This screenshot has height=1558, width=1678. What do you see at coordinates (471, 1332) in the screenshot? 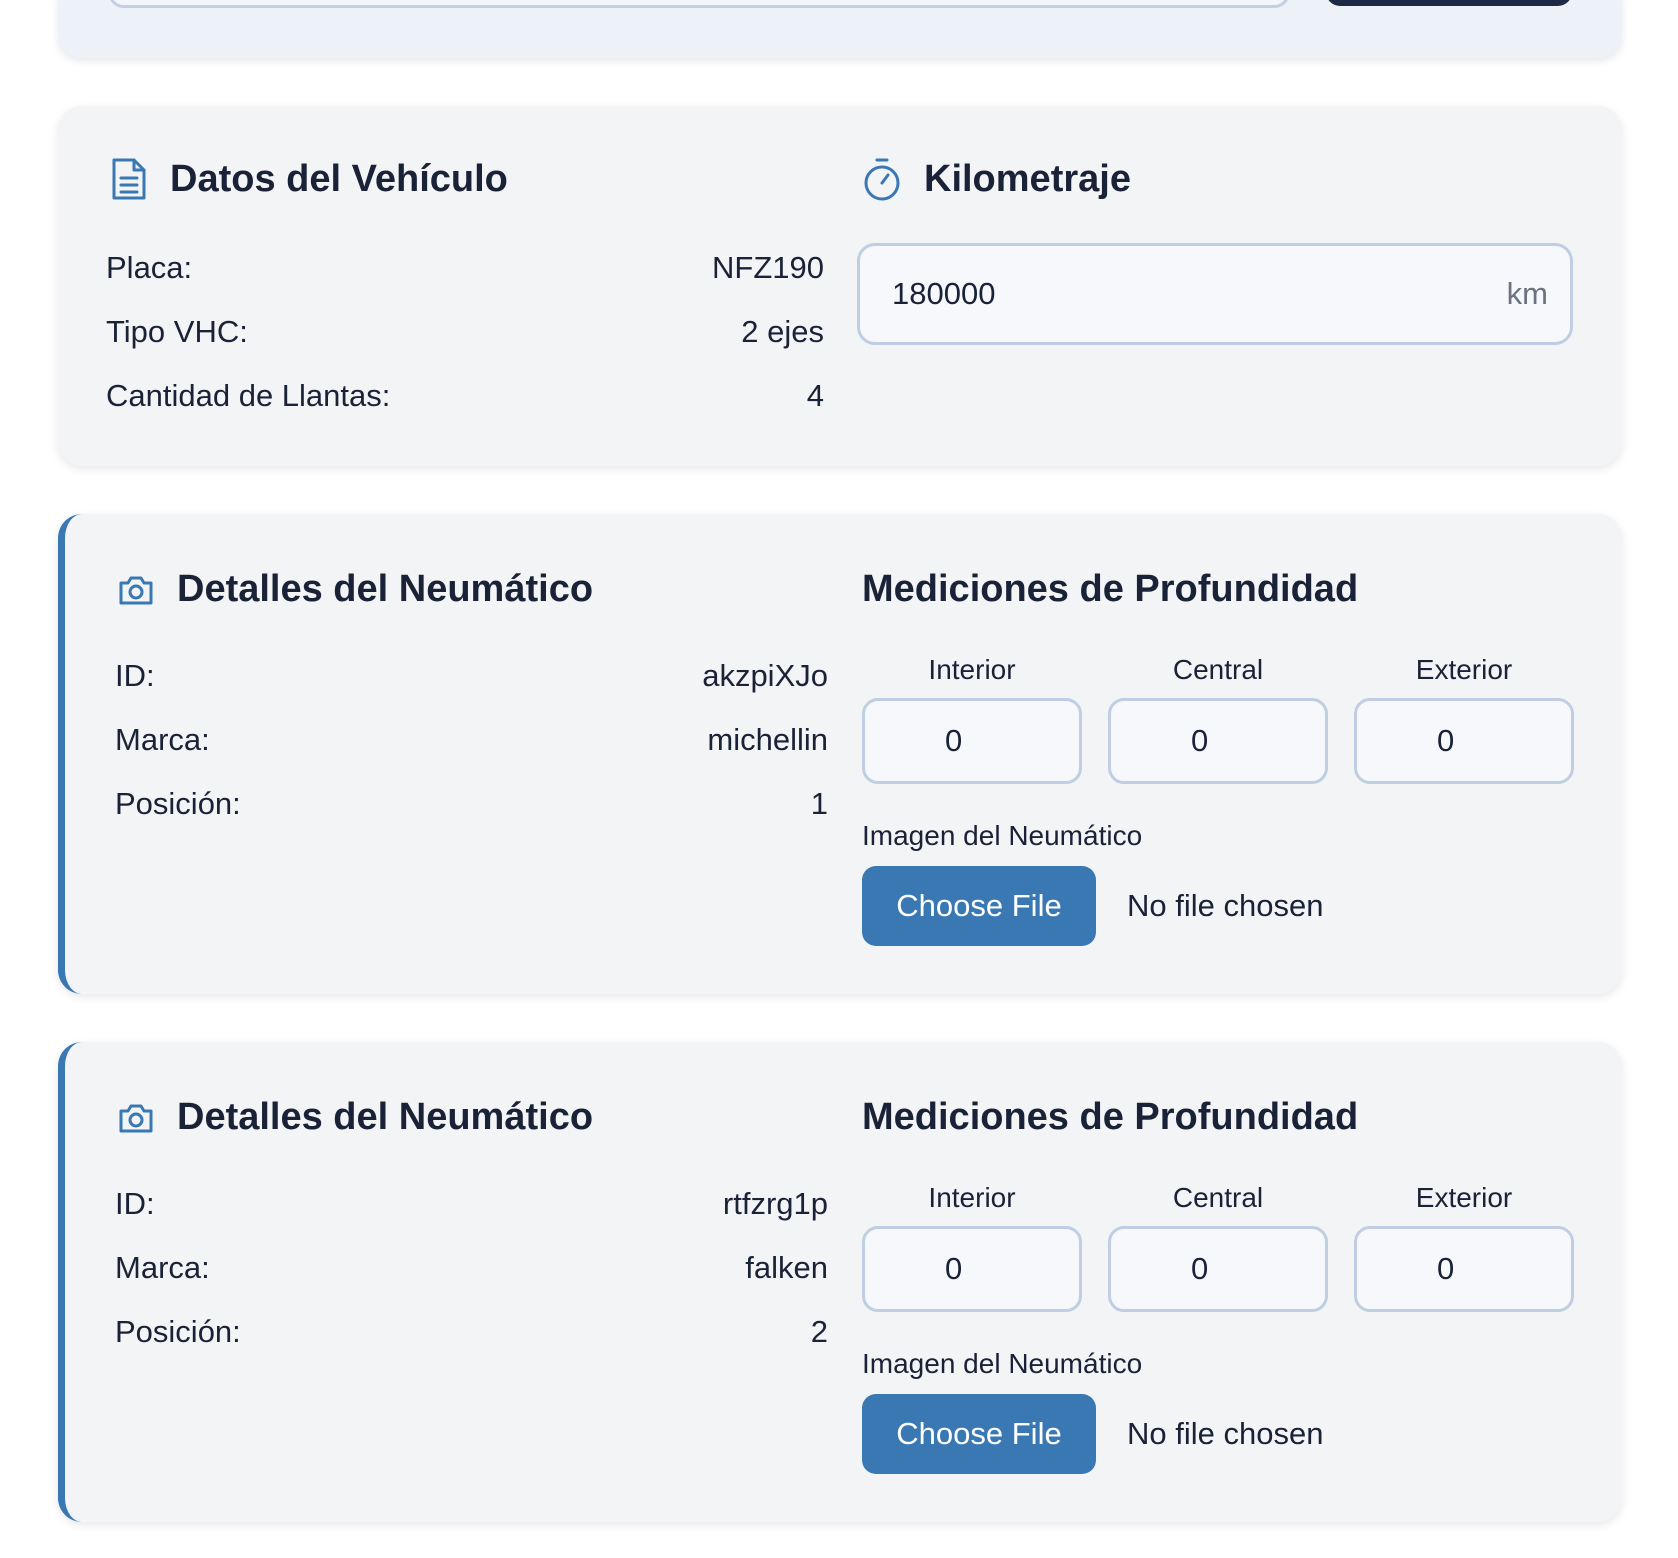
I see `tire-row-position: Posición: 2` at bounding box center [471, 1332].